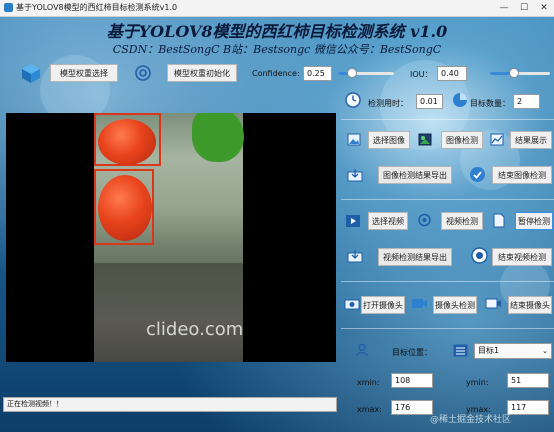 This screenshot has width=554, height=432. I want to click on iou-label: IOU：, so click(421, 74).